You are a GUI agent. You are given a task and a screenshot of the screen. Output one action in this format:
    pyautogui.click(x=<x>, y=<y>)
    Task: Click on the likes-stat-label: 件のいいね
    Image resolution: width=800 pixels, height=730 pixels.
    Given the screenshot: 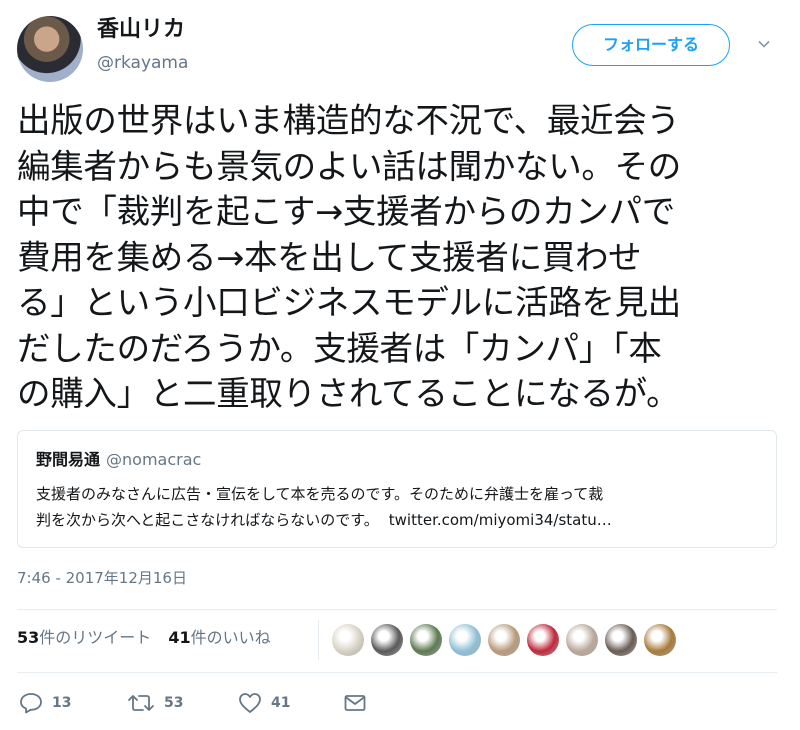 What is the action you would take?
    pyautogui.click(x=230, y=637)
    